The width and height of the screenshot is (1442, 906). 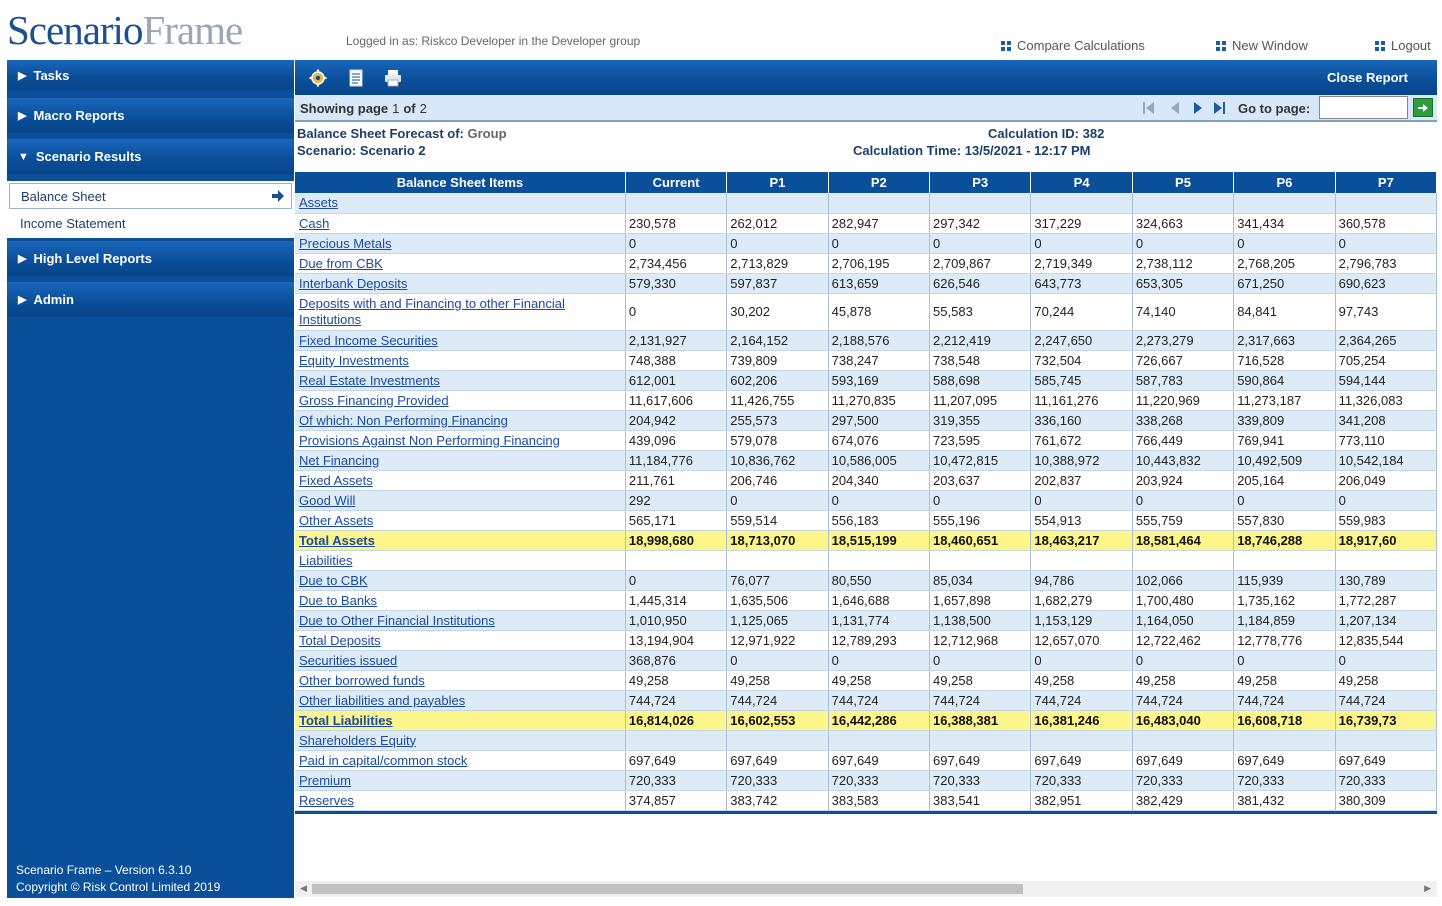 What do you see at coordinates (879, 312) in the screenshot?
I see `table-cell: 45,878` at bounding box center [879, 312].